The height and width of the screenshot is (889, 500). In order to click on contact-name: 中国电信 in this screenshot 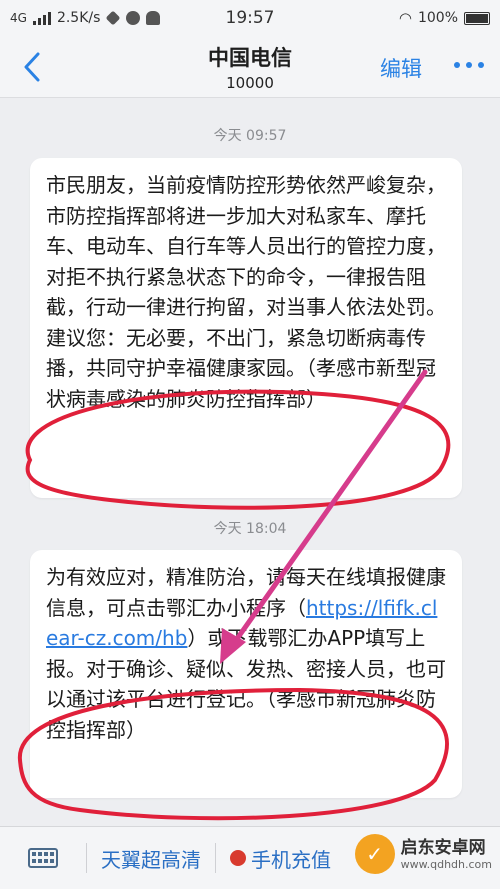, I will do `click(250, 58)`.